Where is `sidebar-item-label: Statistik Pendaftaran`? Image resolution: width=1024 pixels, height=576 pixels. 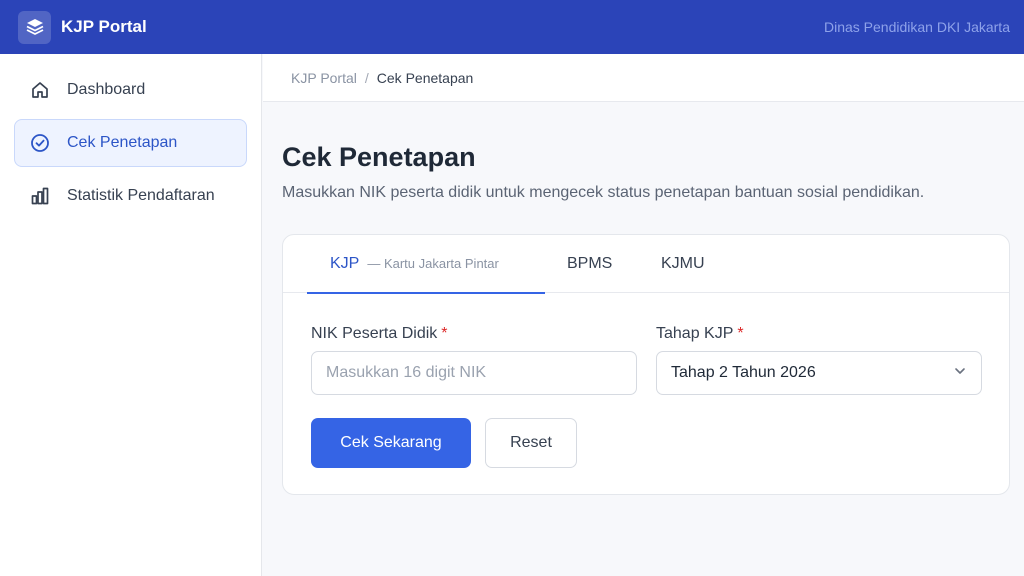 sidebar-item-label: Statistik Pendaftaran is located at coordinates (141, 195).